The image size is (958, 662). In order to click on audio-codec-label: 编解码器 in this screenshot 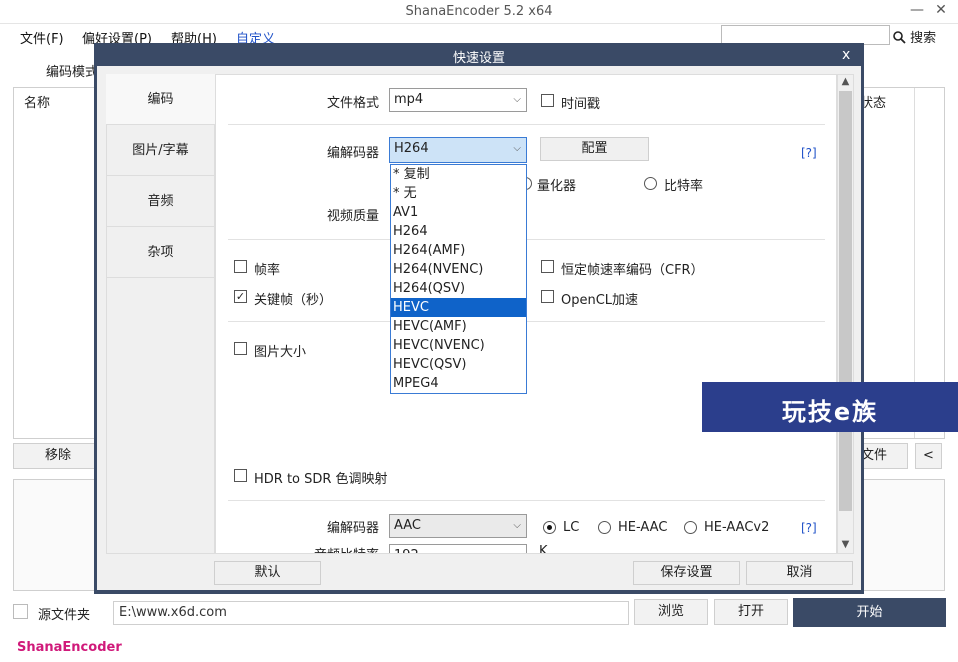, I will do `click(353, 528)`.